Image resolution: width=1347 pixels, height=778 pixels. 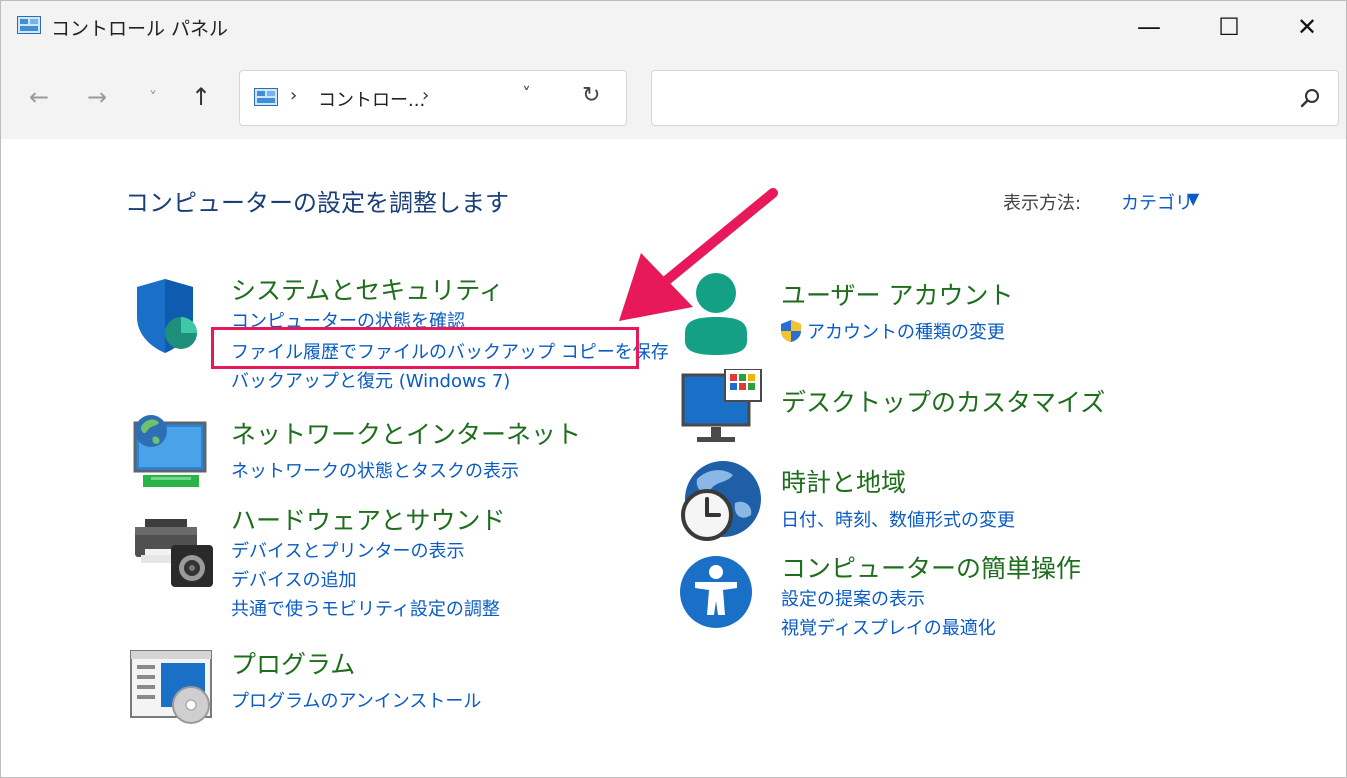 I want to click on caret-down-icon: ▼, so click(x=1193, y=198).